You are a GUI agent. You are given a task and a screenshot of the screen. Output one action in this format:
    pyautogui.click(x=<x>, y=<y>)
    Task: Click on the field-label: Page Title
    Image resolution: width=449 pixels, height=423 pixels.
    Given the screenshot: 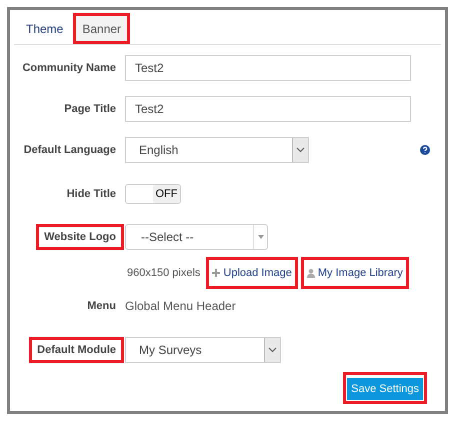 What is the action you would take?
    pyautogui.click(x=90, y=109)
    